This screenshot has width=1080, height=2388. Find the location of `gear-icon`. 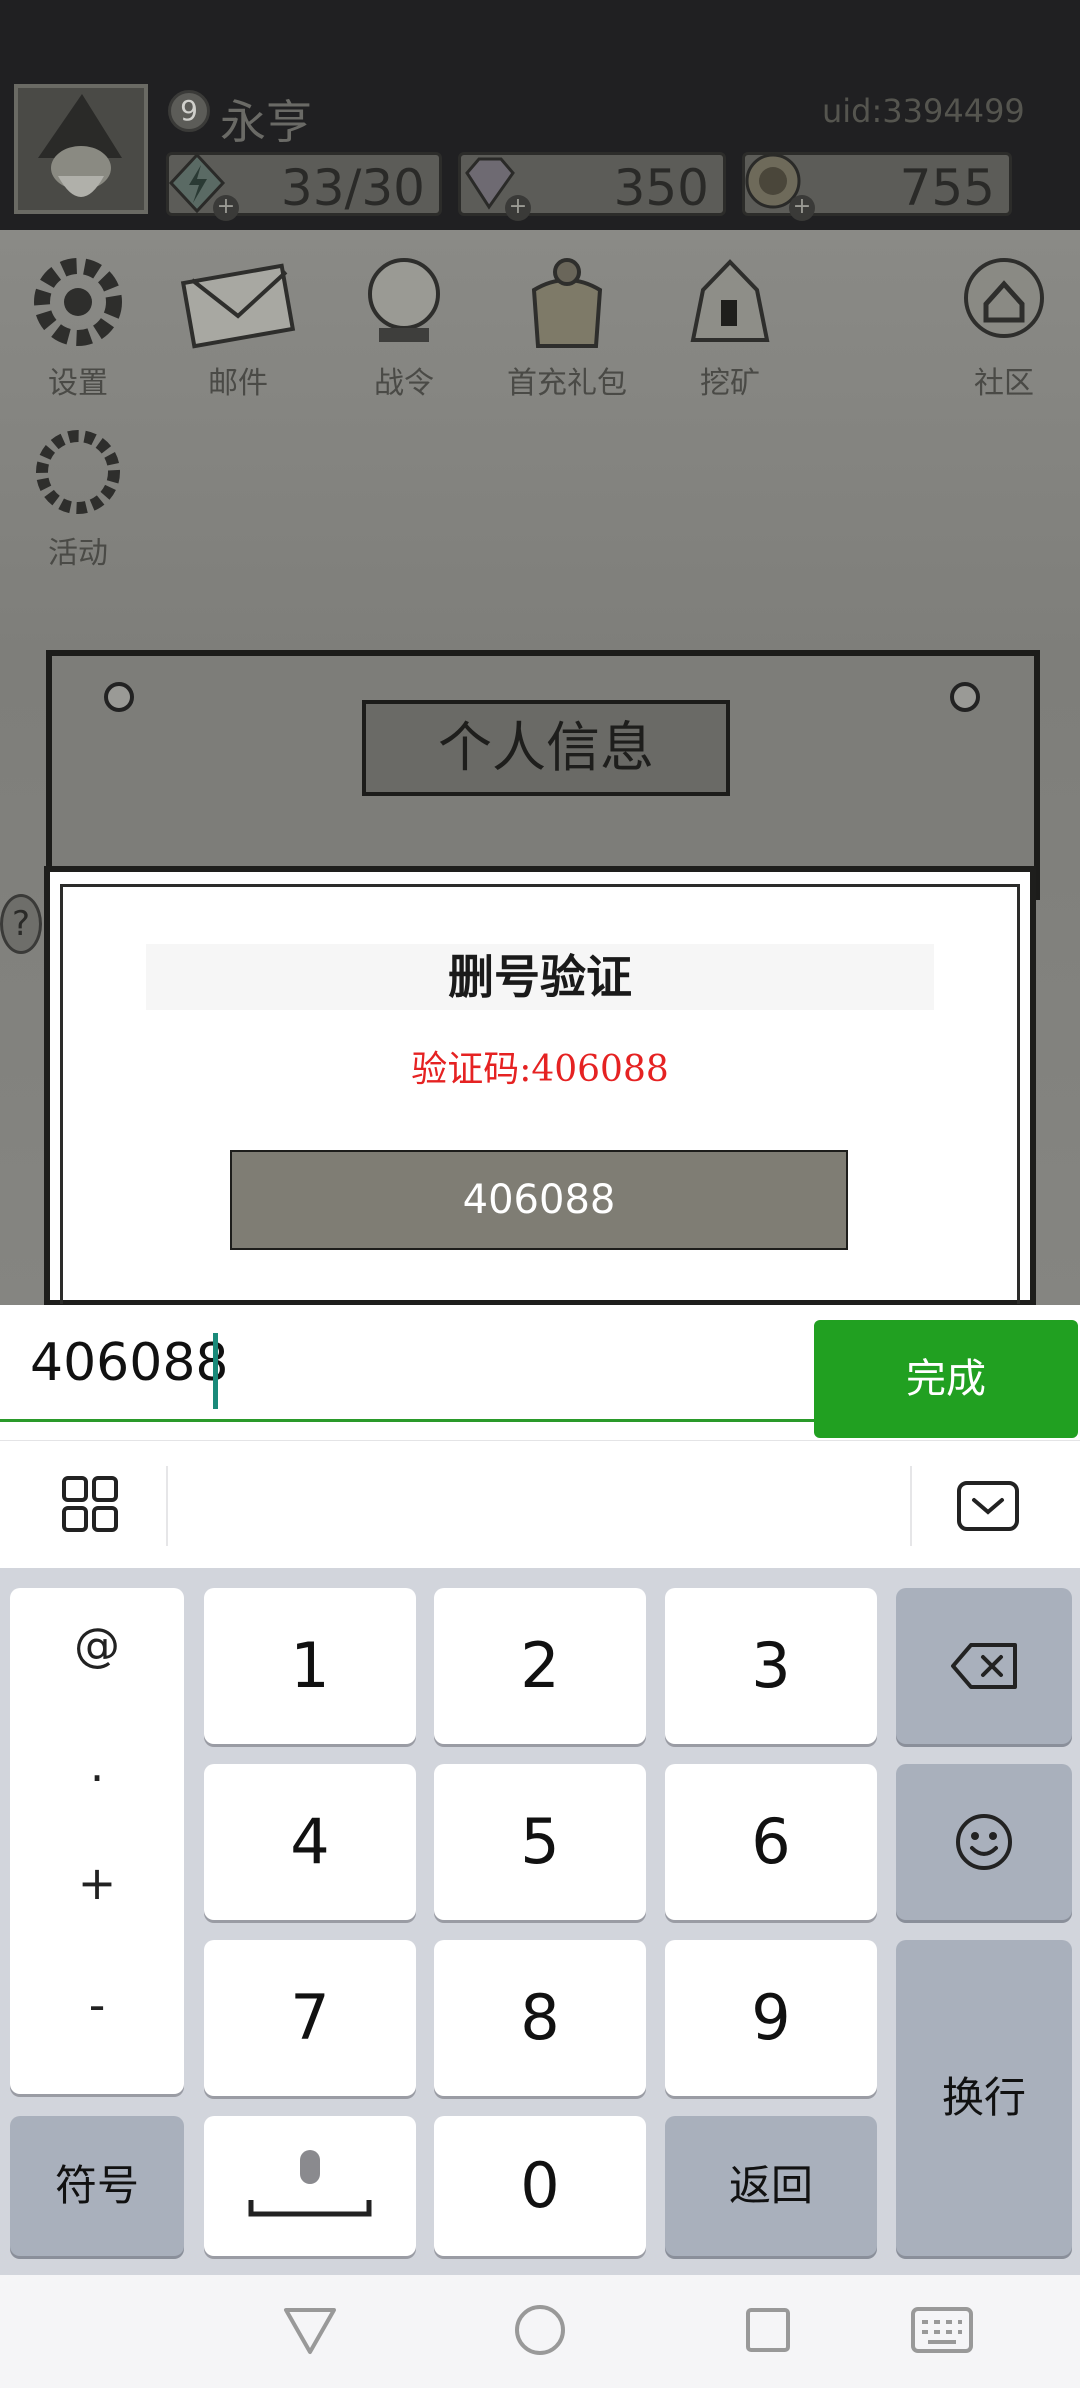

gear-icon is located at coordinates (78, 302).